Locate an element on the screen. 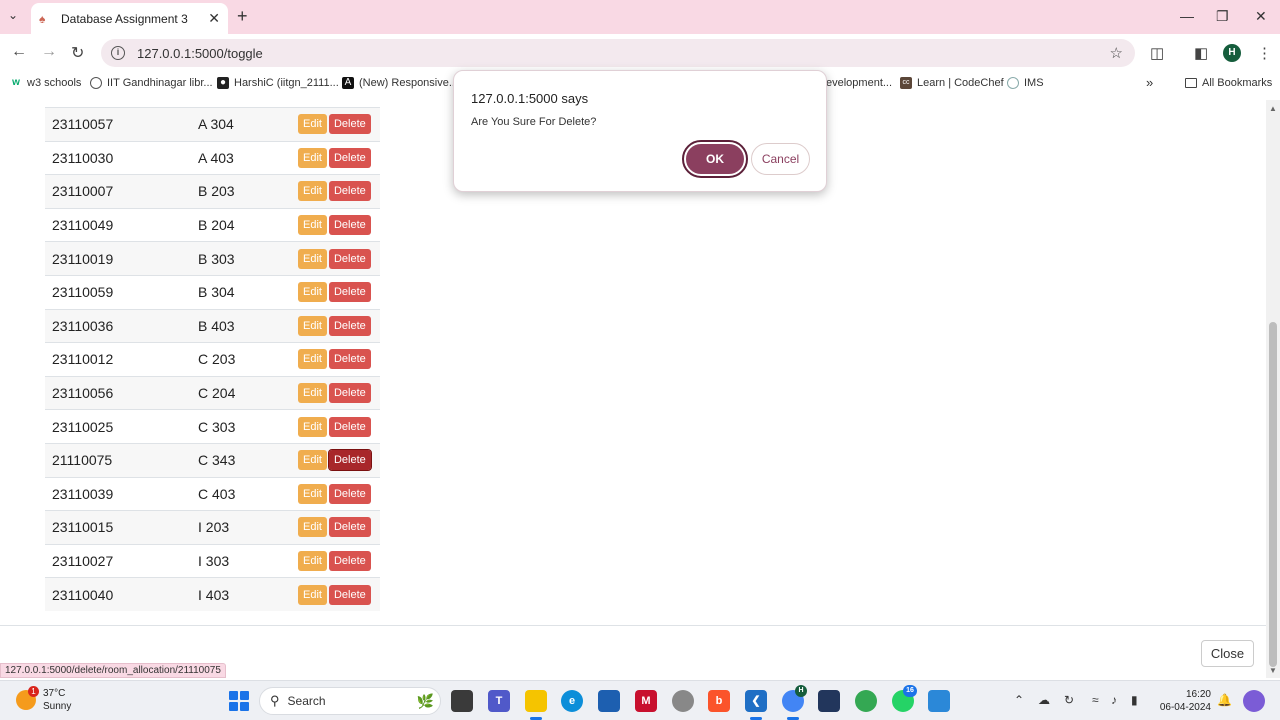 The image size is (1280, 720). scroll-up-icon: ▲ is located at coordinates (1273, 108).